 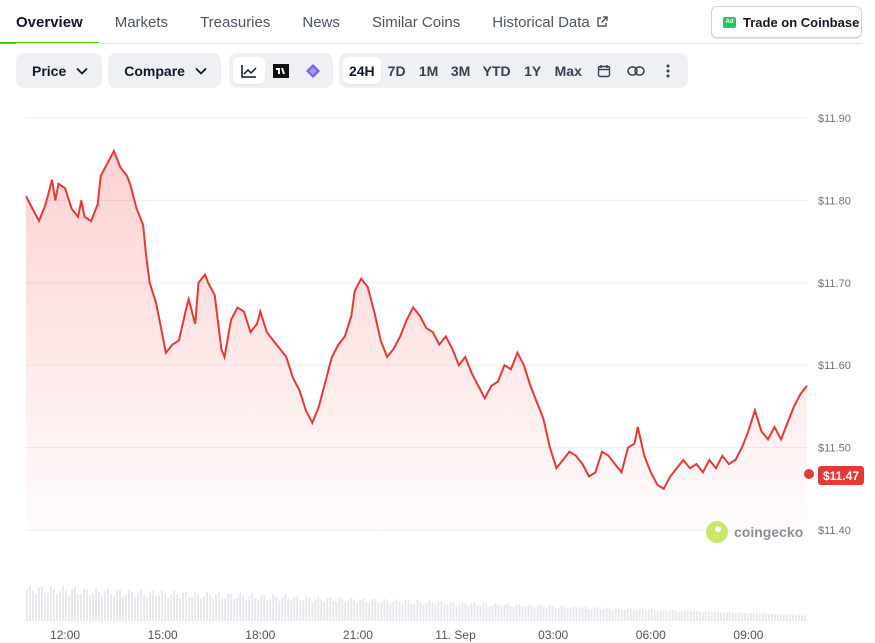 What do you see at coordinates (841, 475) in the screenshot?
I see `current-price-tag: $11.47` at bounding box center [841, 475].